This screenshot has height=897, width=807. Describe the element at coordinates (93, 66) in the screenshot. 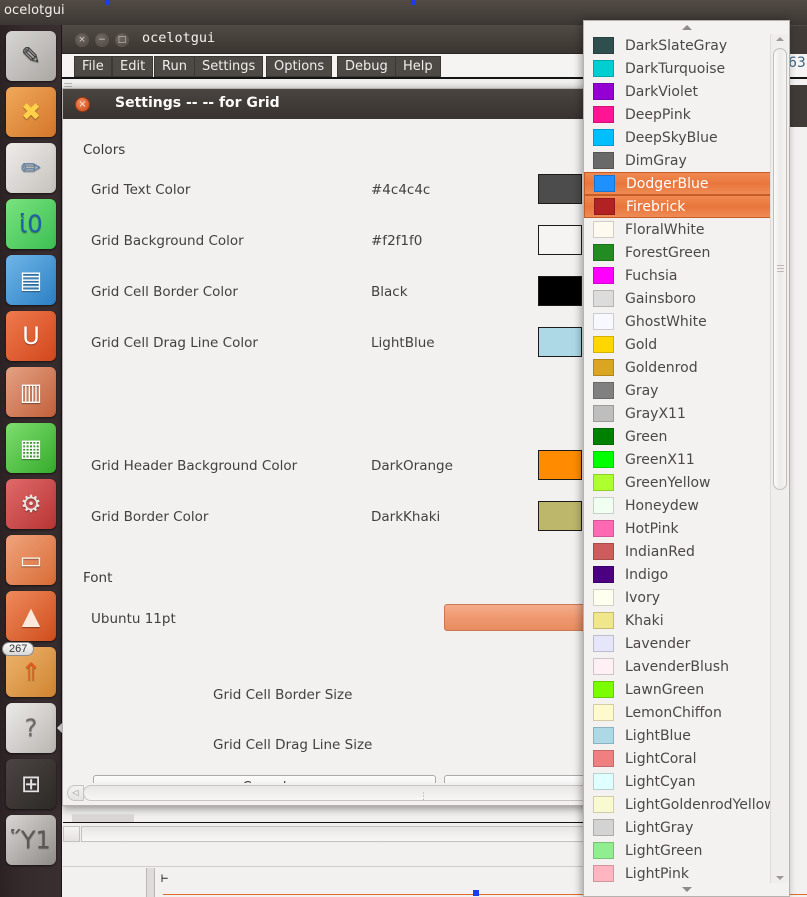

I see `menu-file: File` at that location.